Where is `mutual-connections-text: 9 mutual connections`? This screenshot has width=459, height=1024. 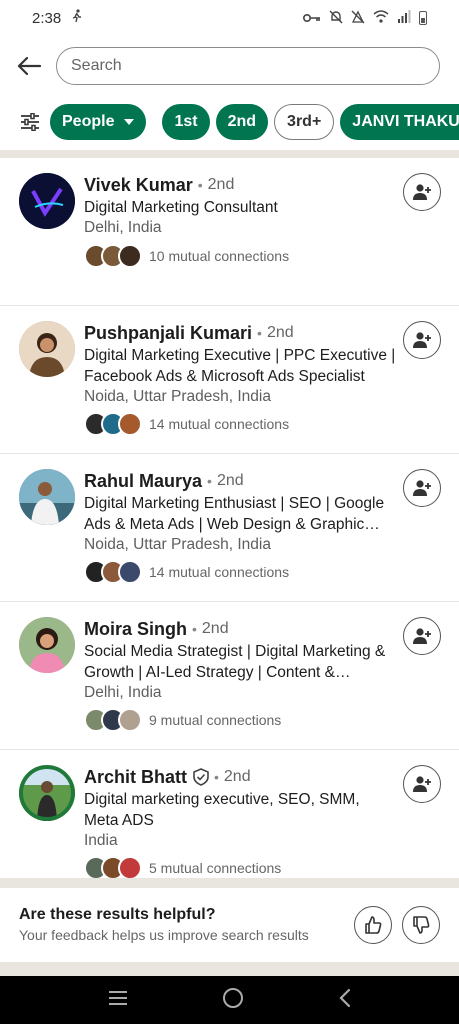 mutual-connections-text: 9 mutual connections is located at coordinates (215, 720).